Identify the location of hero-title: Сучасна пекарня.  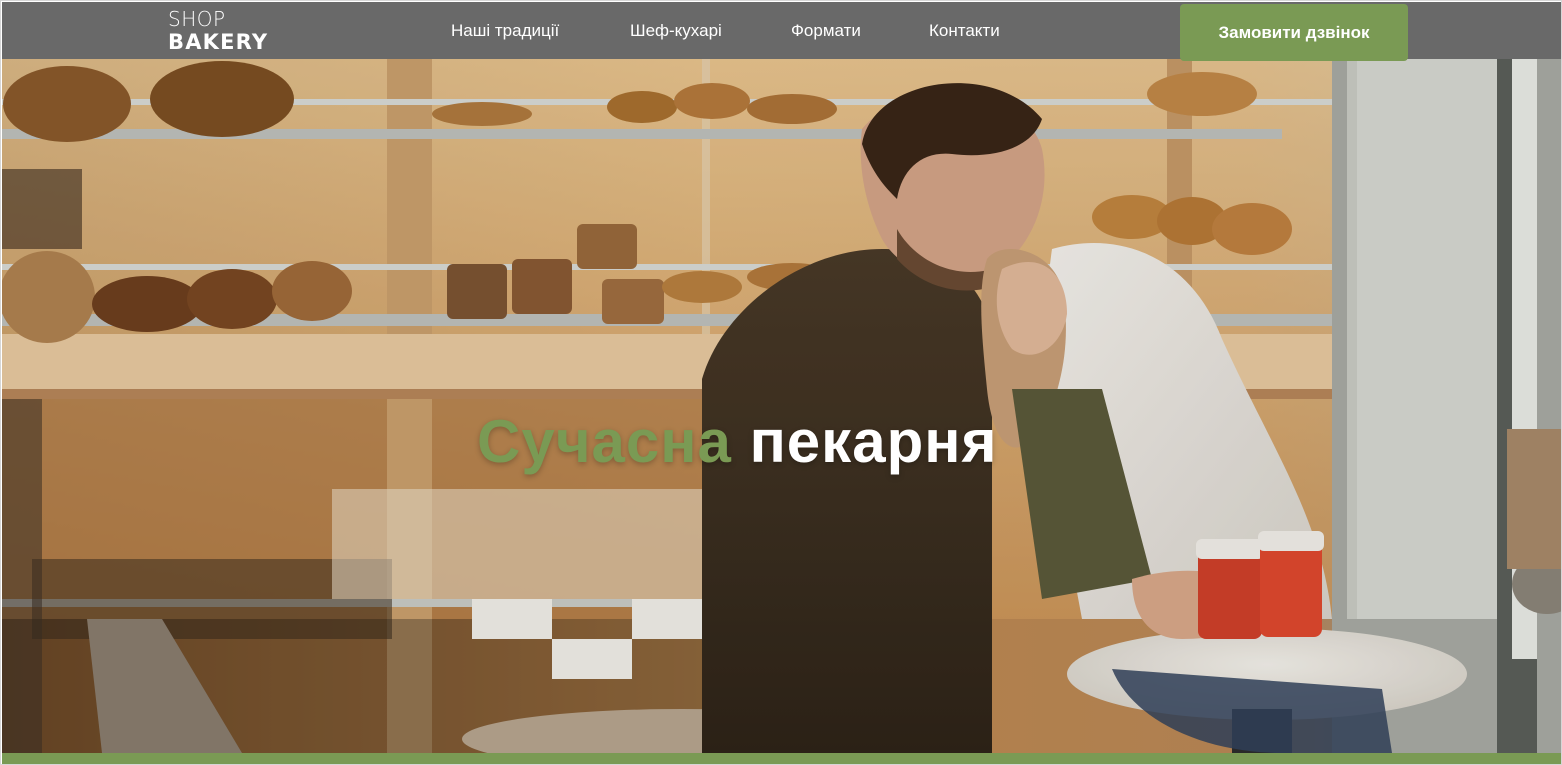
(737, 442).